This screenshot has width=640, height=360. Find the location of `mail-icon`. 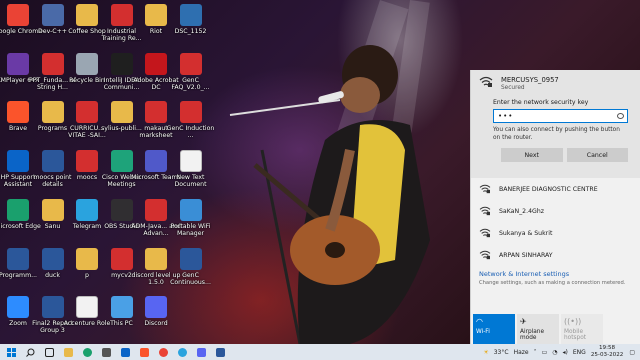

mail-icon is located at coordinates (125, 352).